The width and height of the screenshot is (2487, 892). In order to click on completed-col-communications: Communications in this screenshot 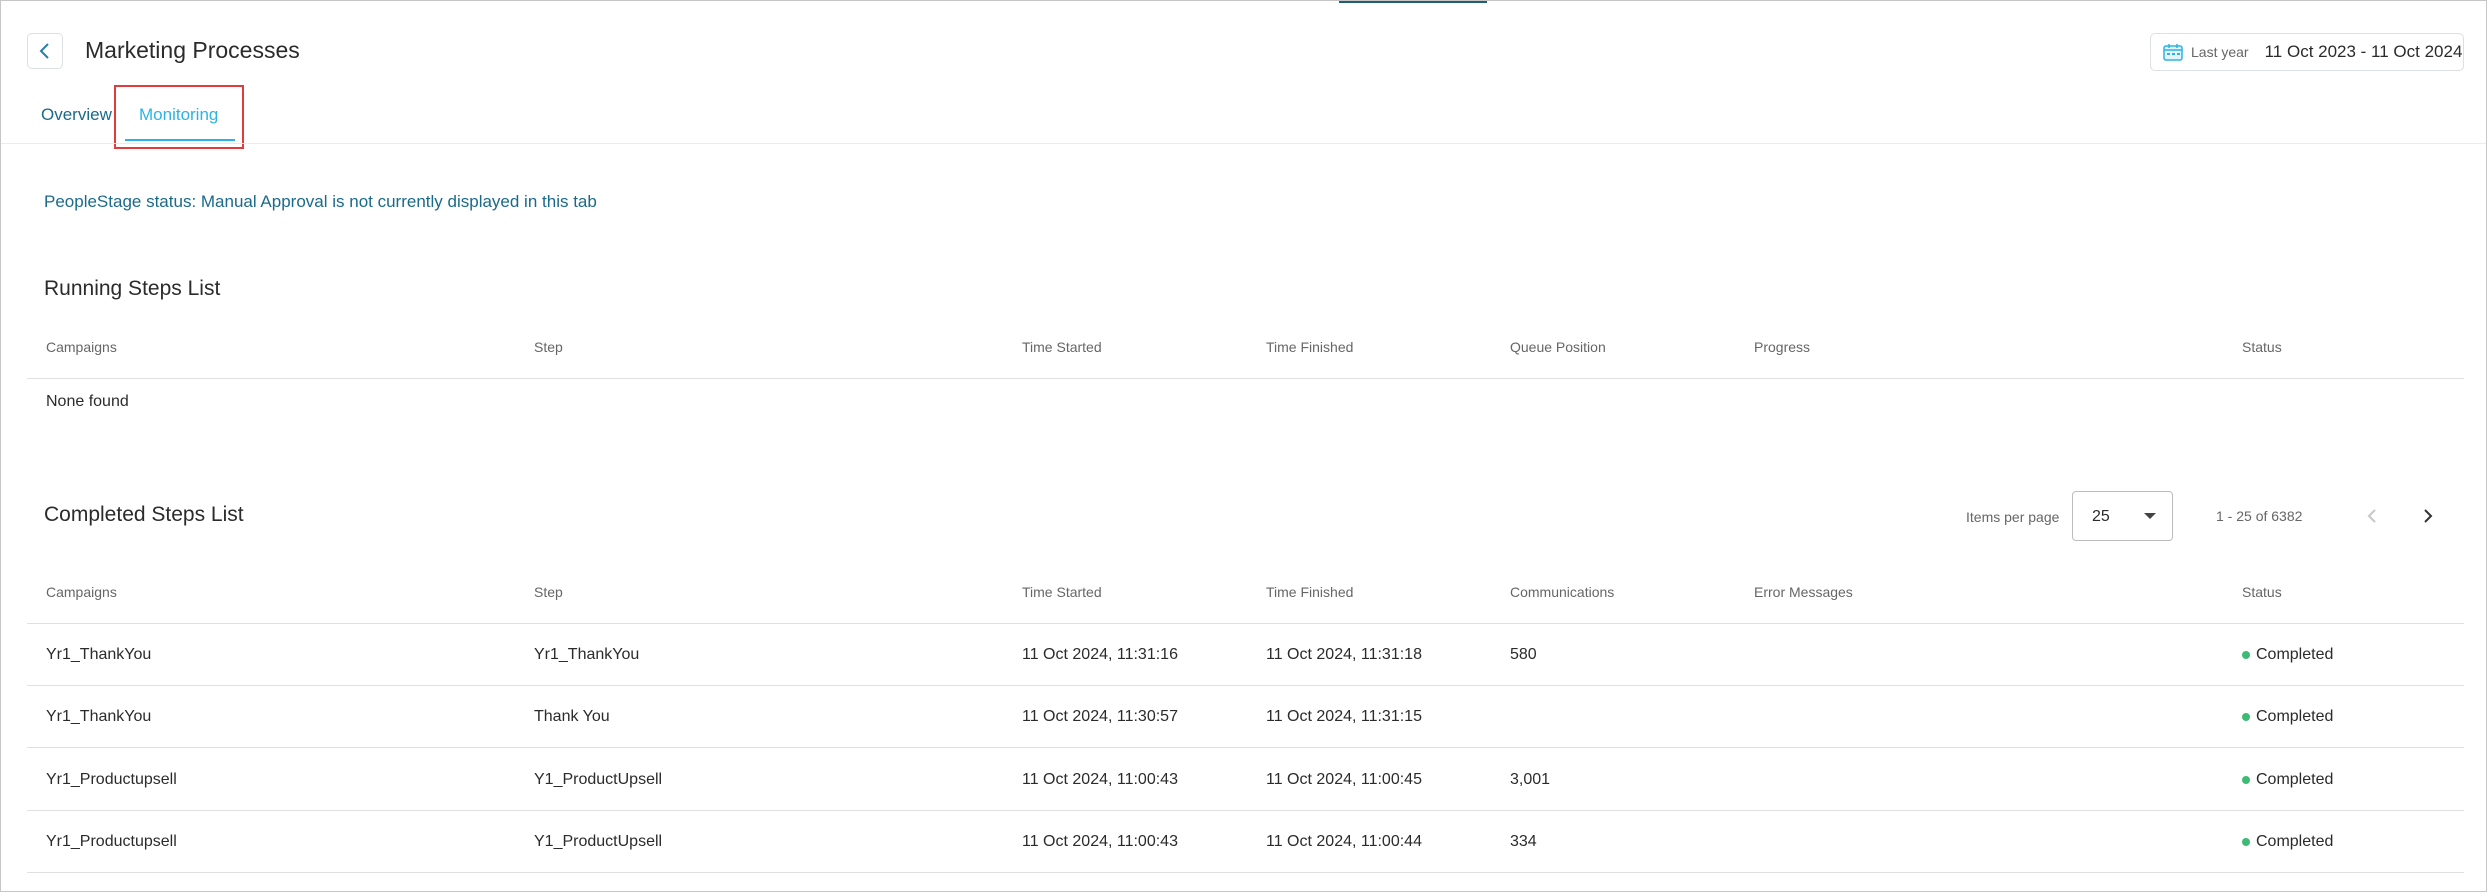, I will do `click(1562, 592)`.